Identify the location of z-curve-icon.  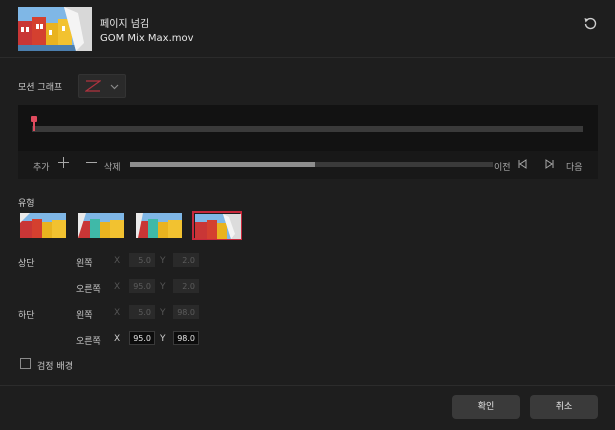
(93, 87).